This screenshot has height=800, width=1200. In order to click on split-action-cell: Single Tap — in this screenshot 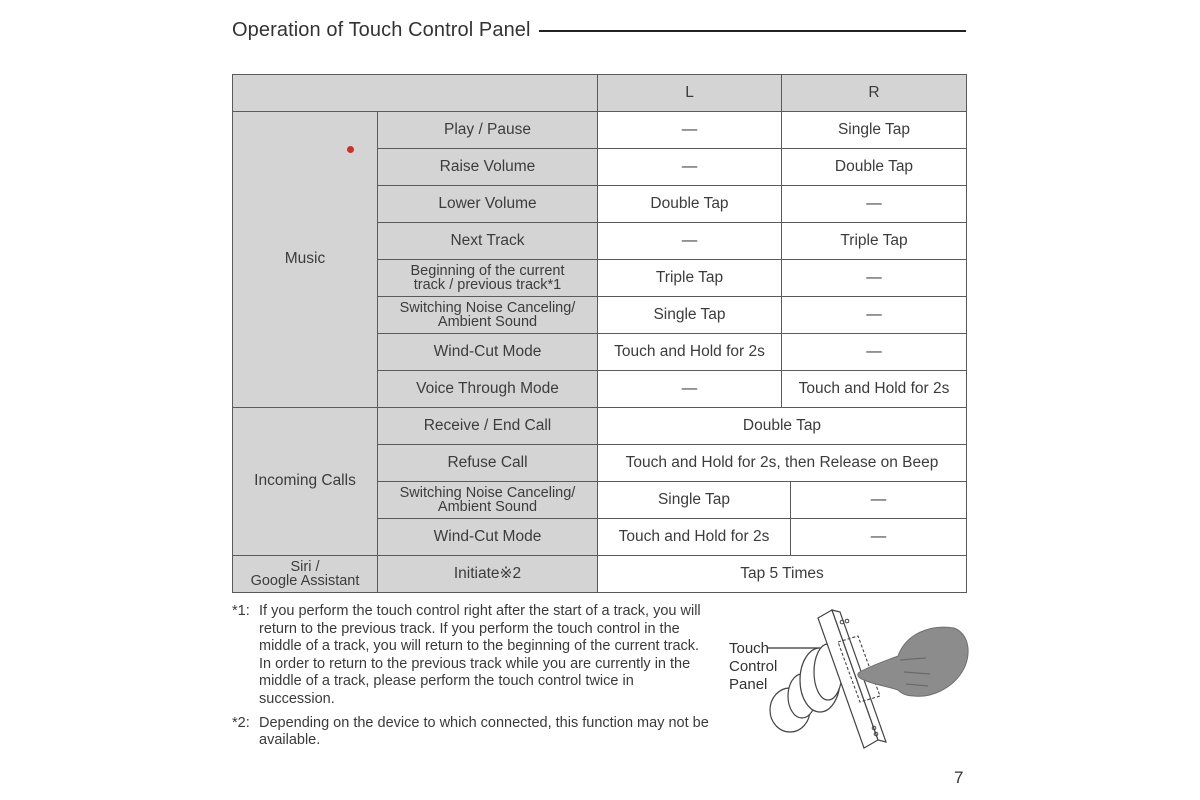, I will do `click(782, 500)`.